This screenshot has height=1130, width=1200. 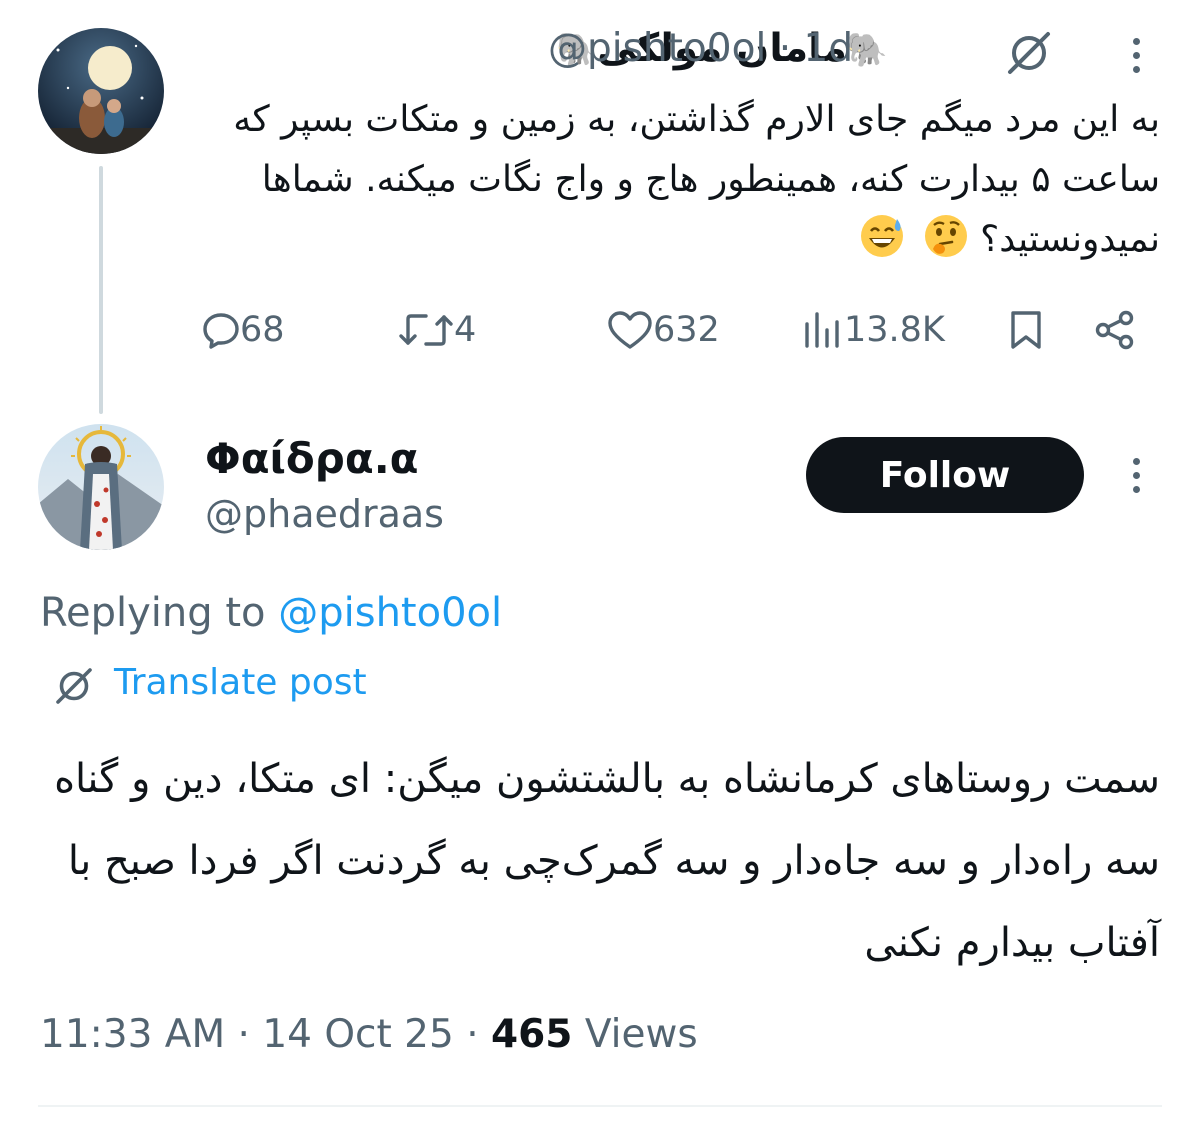 I want to click on thread-line, so click(x=101, y=290).